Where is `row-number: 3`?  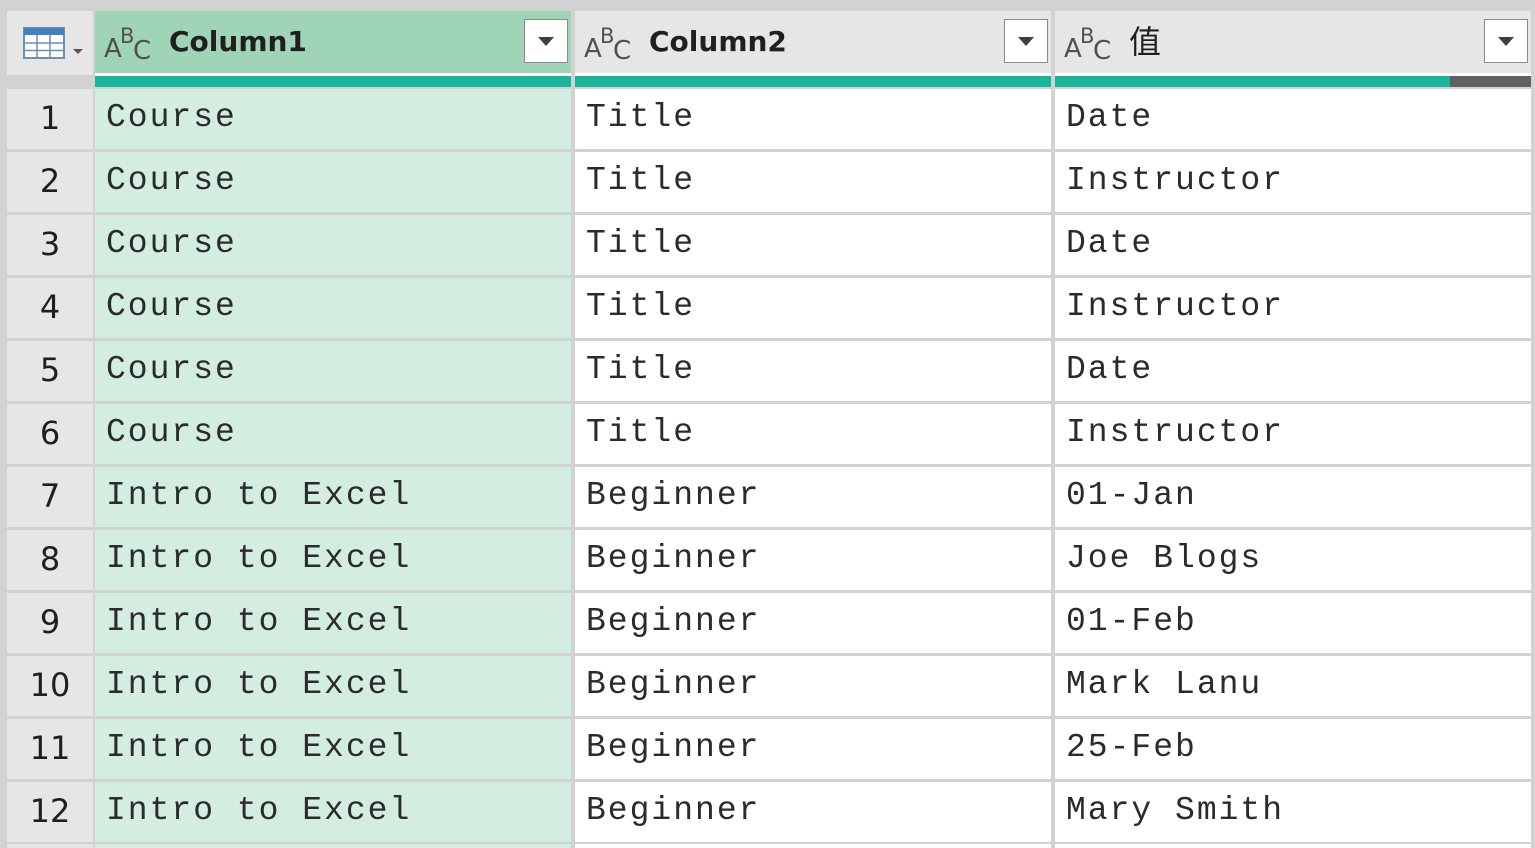
row-number: 3 is located at coordinates (50, 245).